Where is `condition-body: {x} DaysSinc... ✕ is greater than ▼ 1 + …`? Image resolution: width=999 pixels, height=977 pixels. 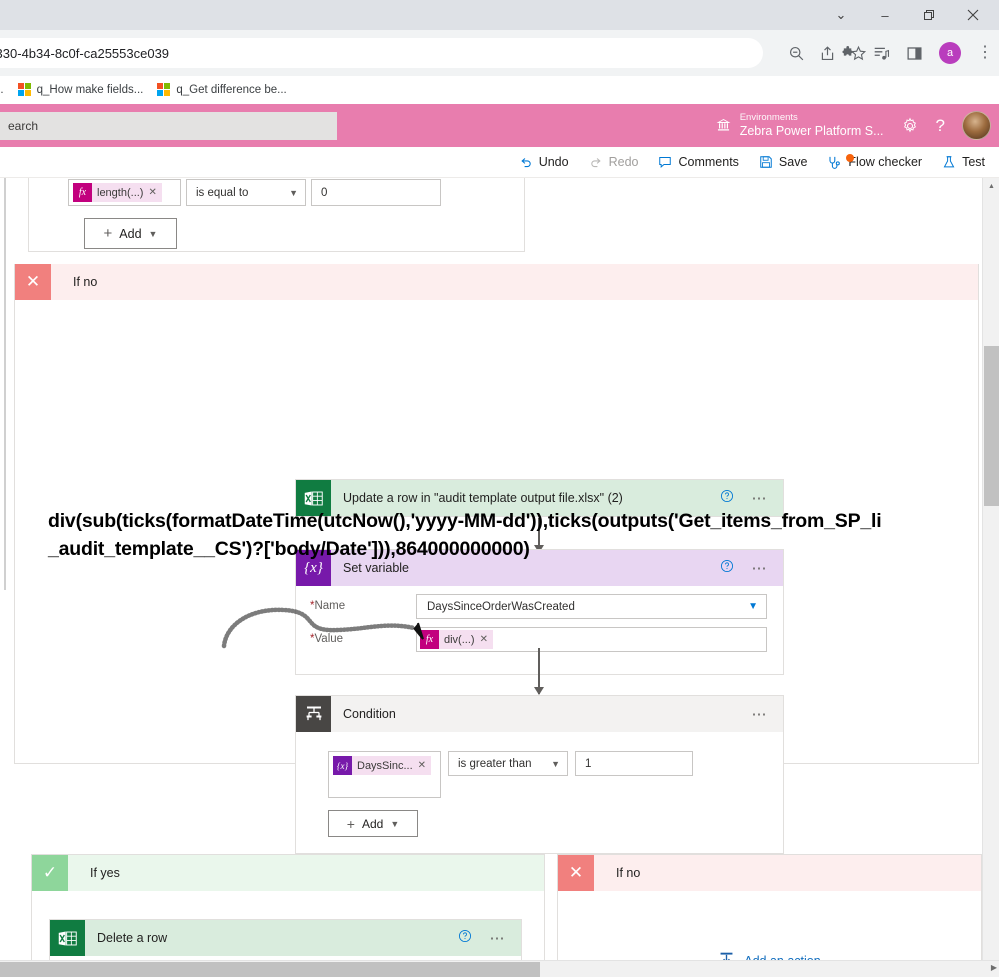 condition-body: {x} DaysSinc... ✕ is greater than ▼ 1 + … is located at coordinates (539, 792).